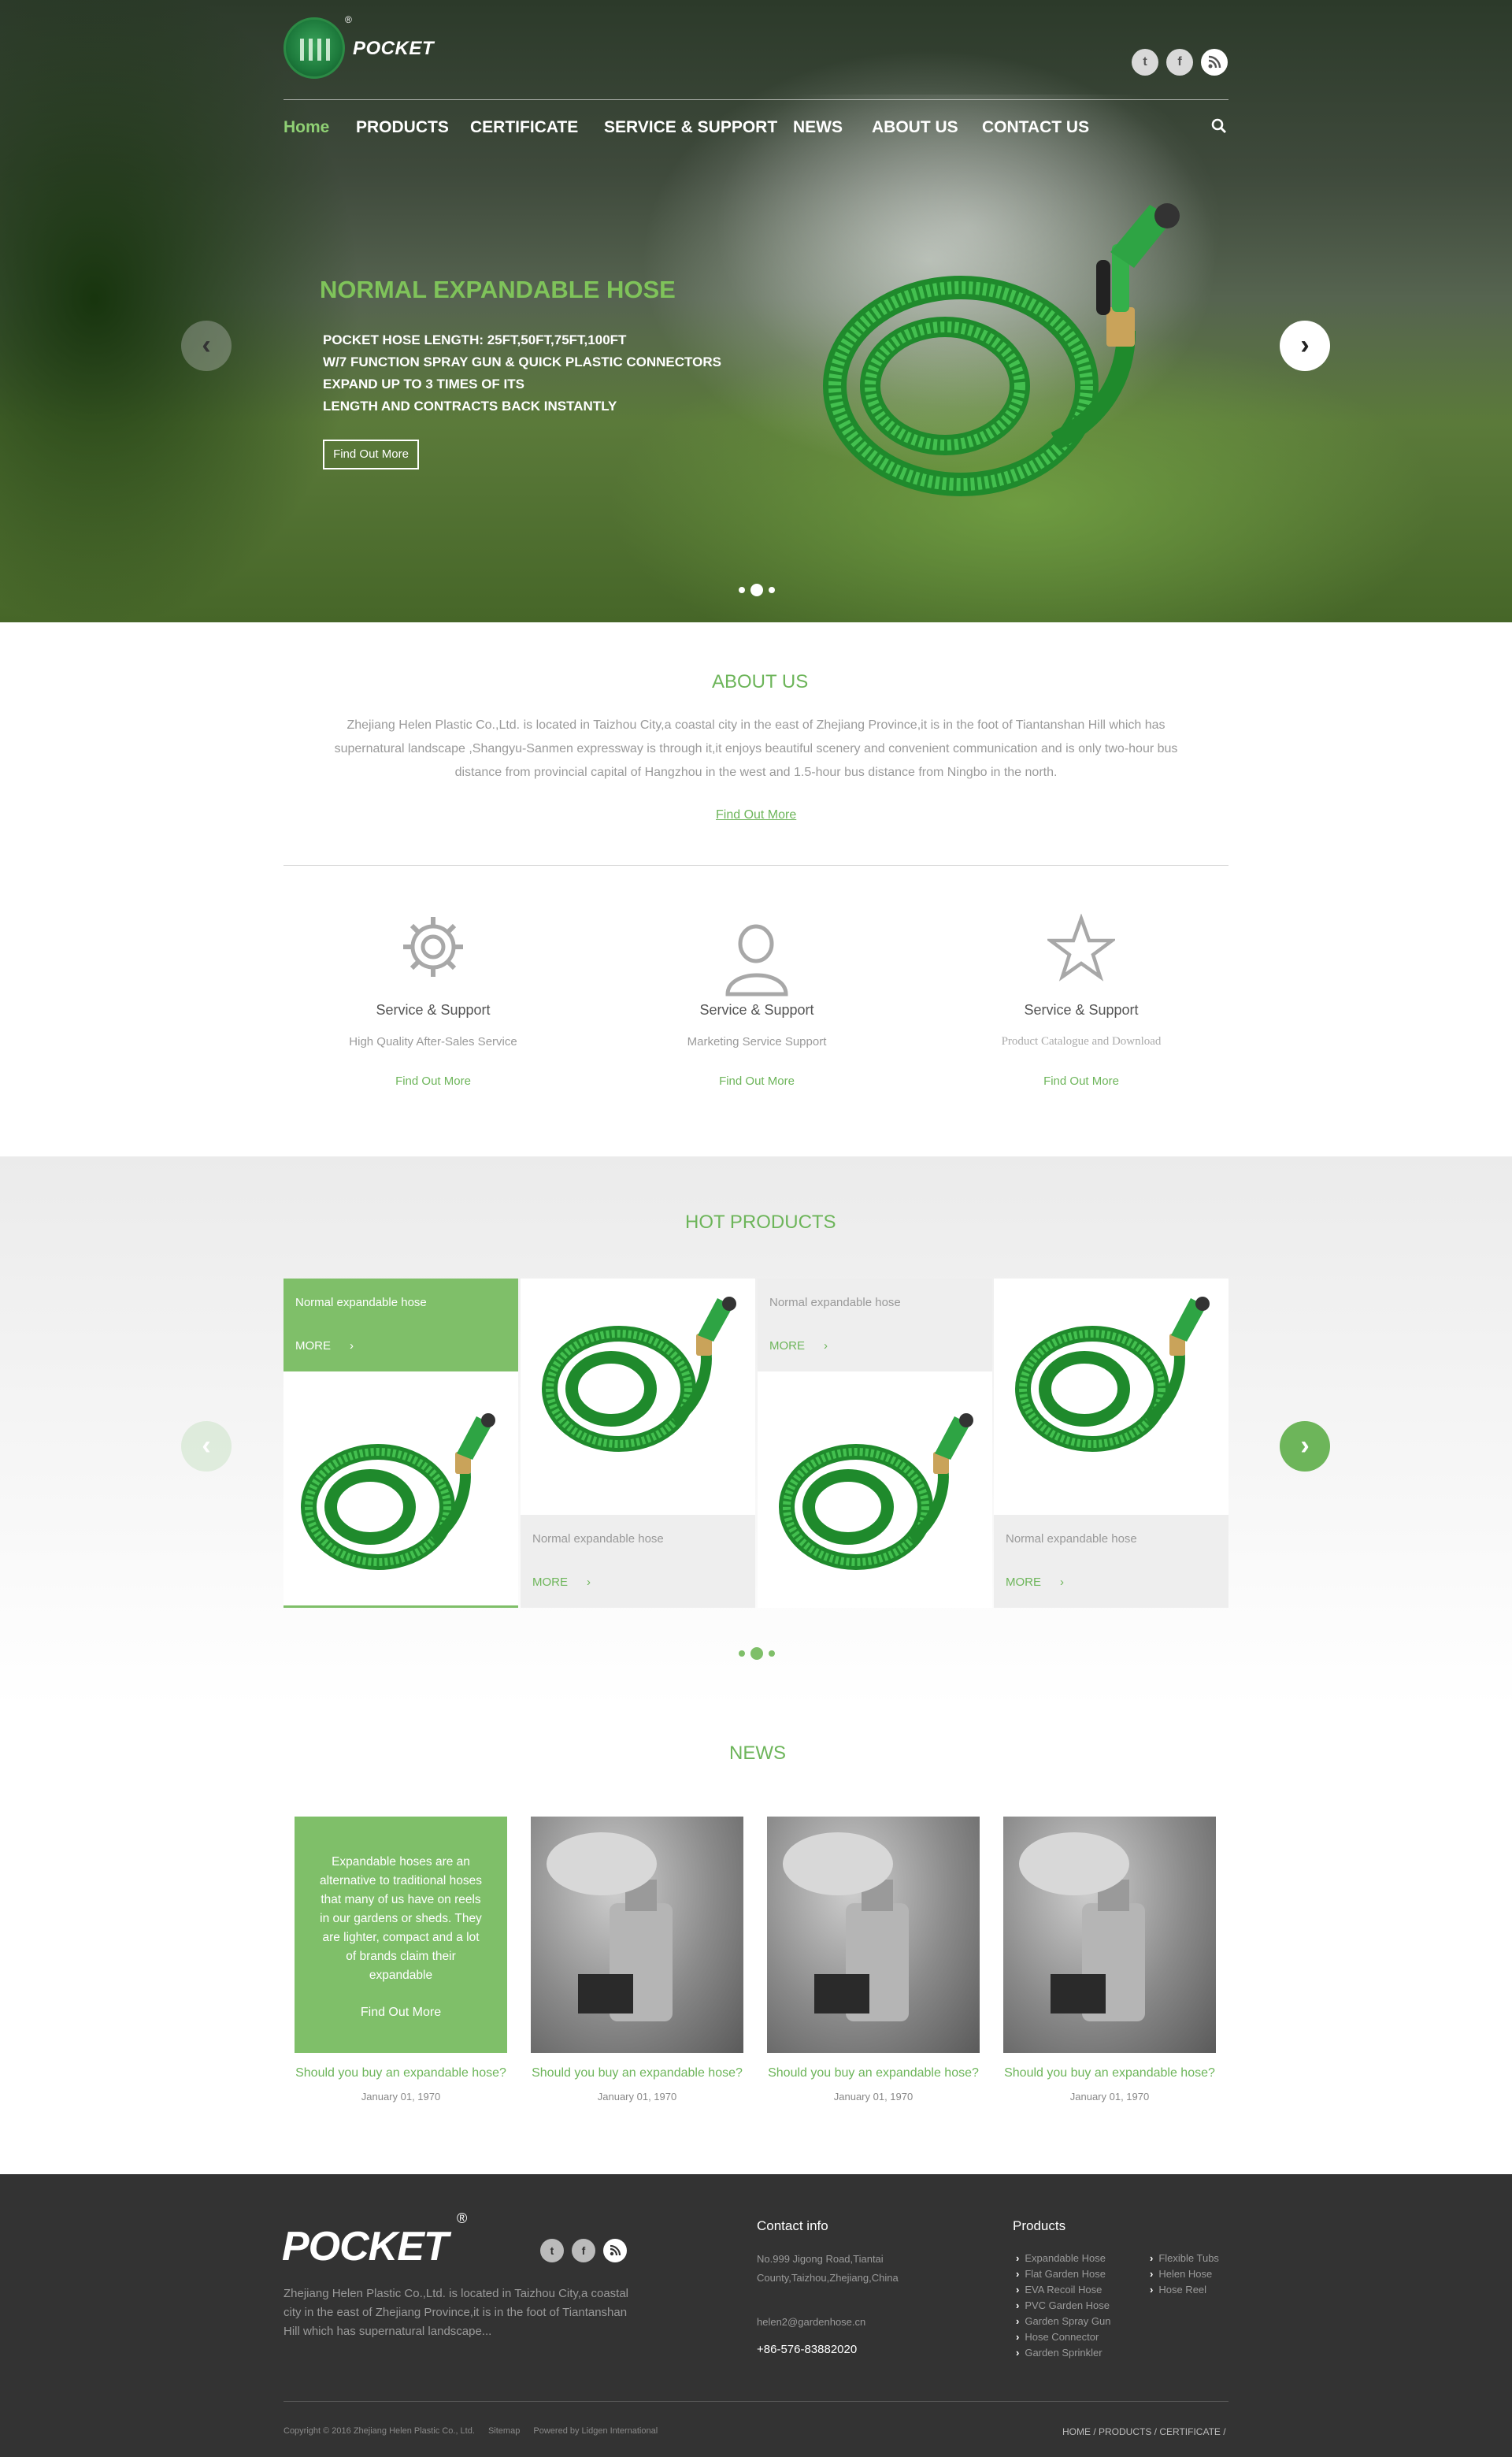 Image resolution: width=1512 pixels, height=2457 pixels. What do you see at coordinates (757, 1754) in the screenshot?
I see `news-title: NEWS` at bounding box center [757, 1754].